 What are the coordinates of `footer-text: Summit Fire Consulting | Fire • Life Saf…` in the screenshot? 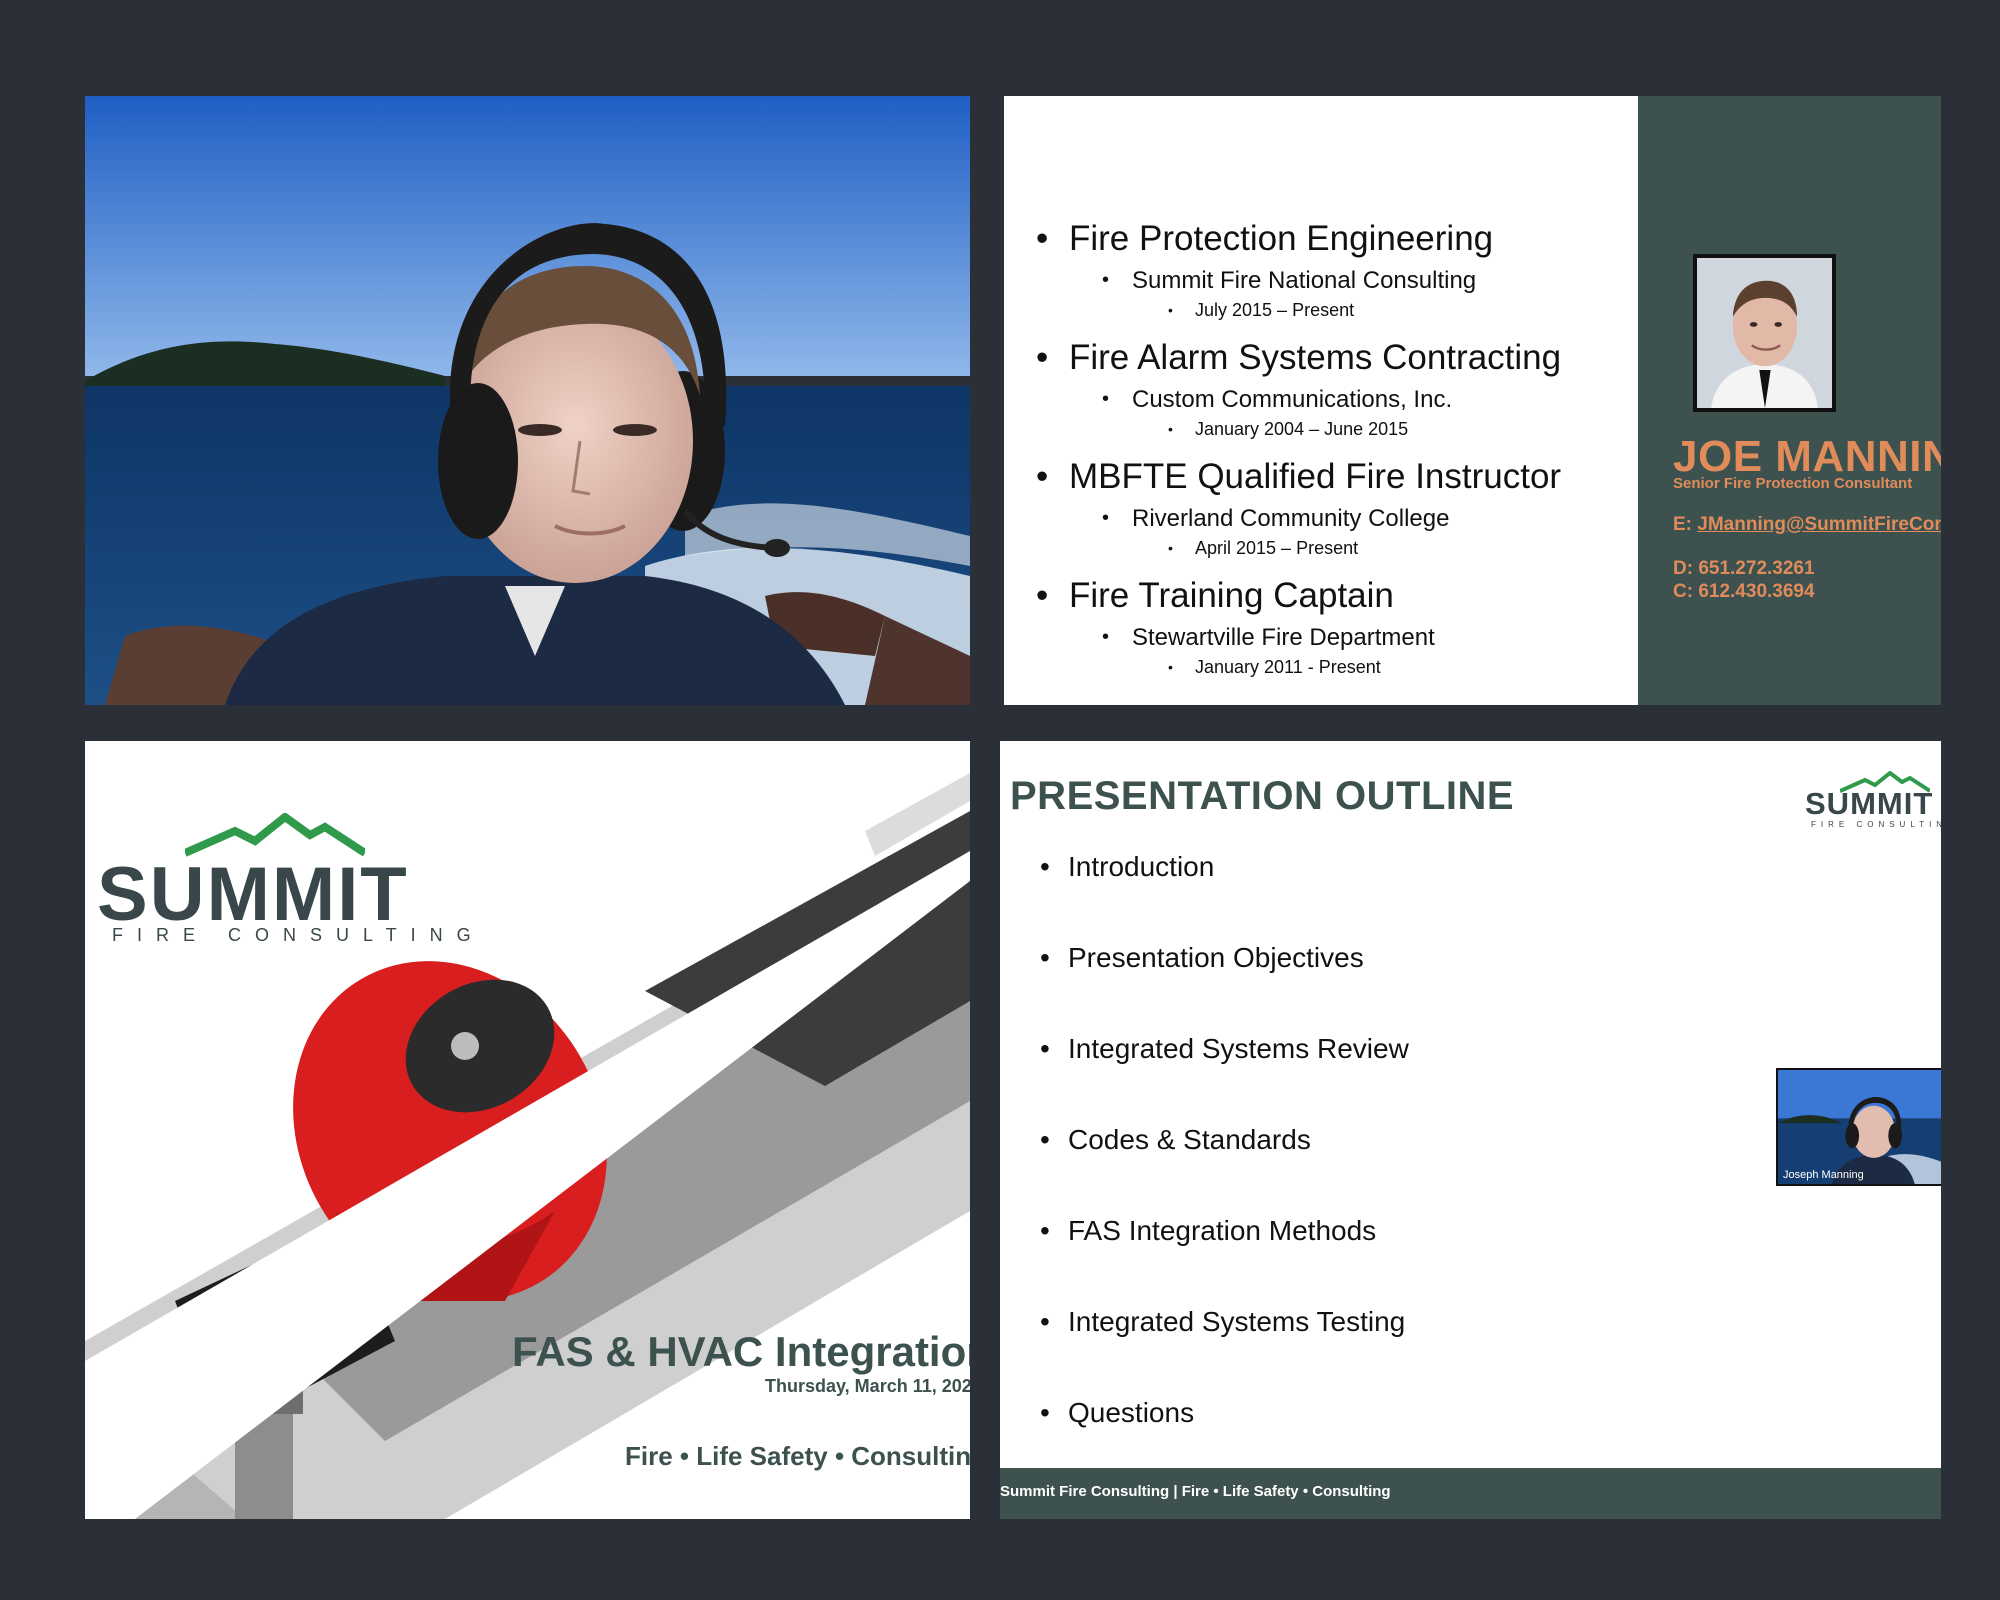 It's located at (1195, 1491).